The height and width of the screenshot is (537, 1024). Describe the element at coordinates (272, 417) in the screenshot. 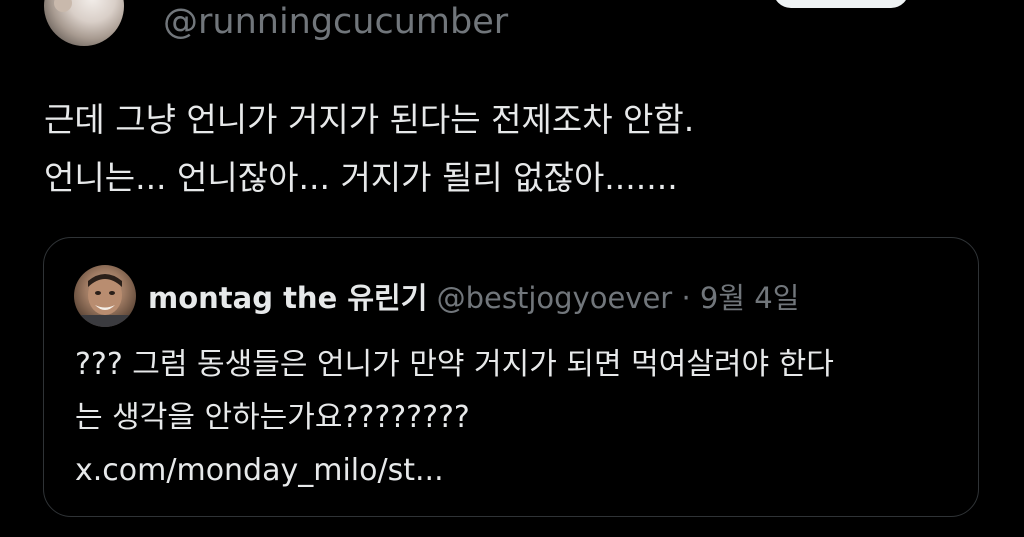

I see `quoted-tweet-line: 는 생각을 안하는가요????????` at that location.